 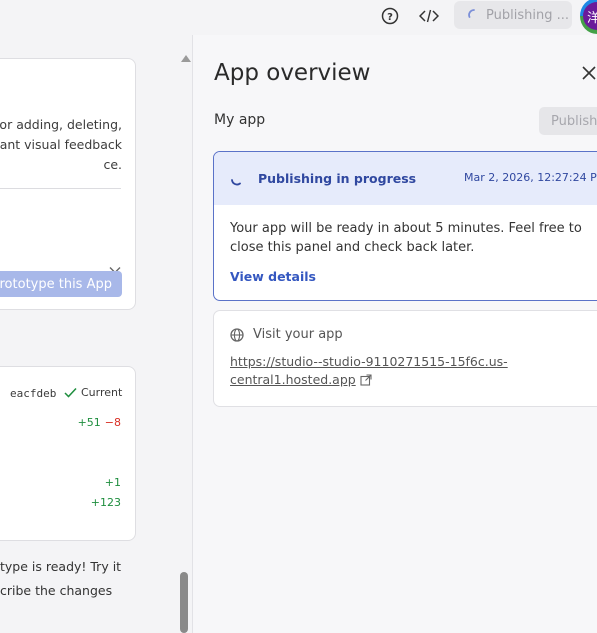 What do you see at coordinates (237, 334) in the screenshot?
I see `globe-icon` at bounding box center [237, 334].